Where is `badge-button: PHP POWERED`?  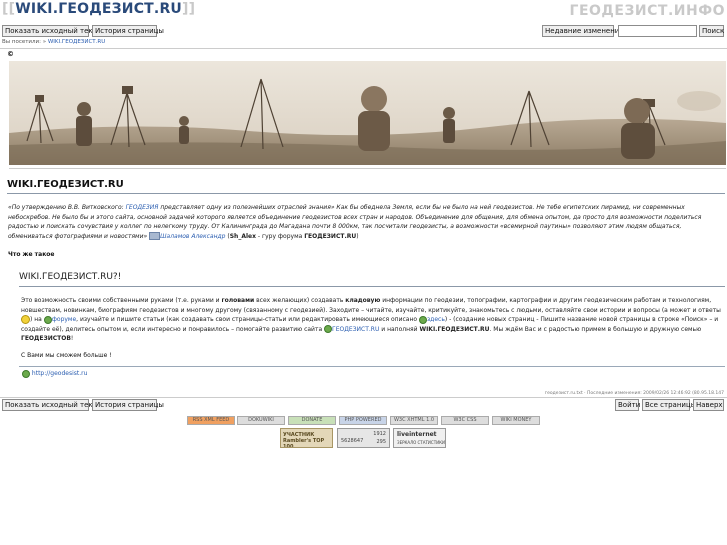
badge-button: PHP POWERED is located at coordinates (363, 420).